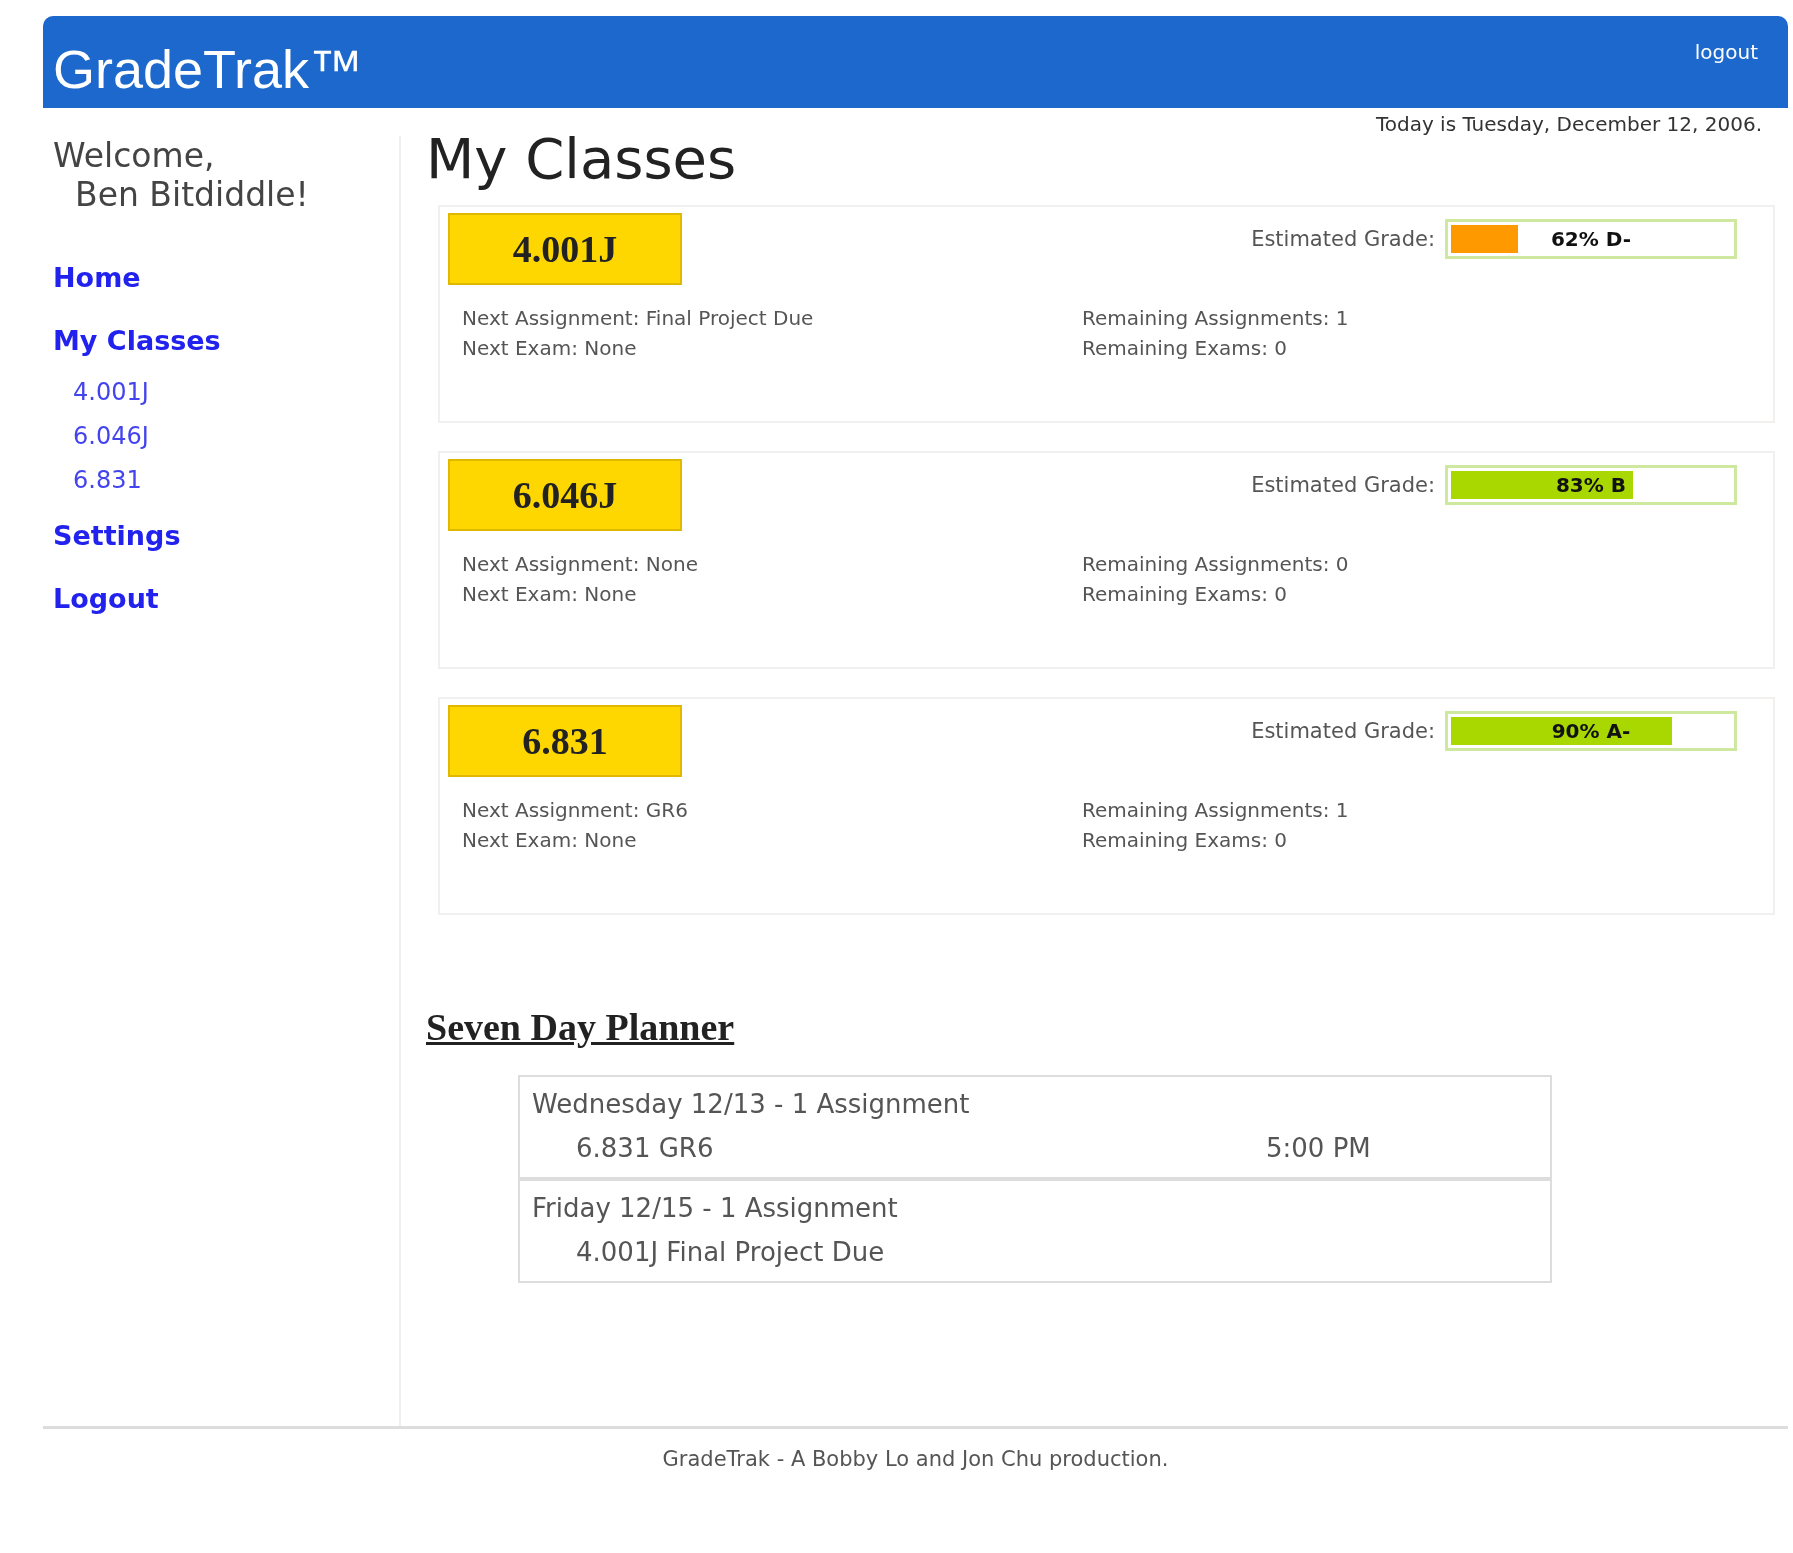 This screenshot has height=1553, width=1793. I want to click on next-assignment: Next Assignment: Final Project Due, so click(638, 318).